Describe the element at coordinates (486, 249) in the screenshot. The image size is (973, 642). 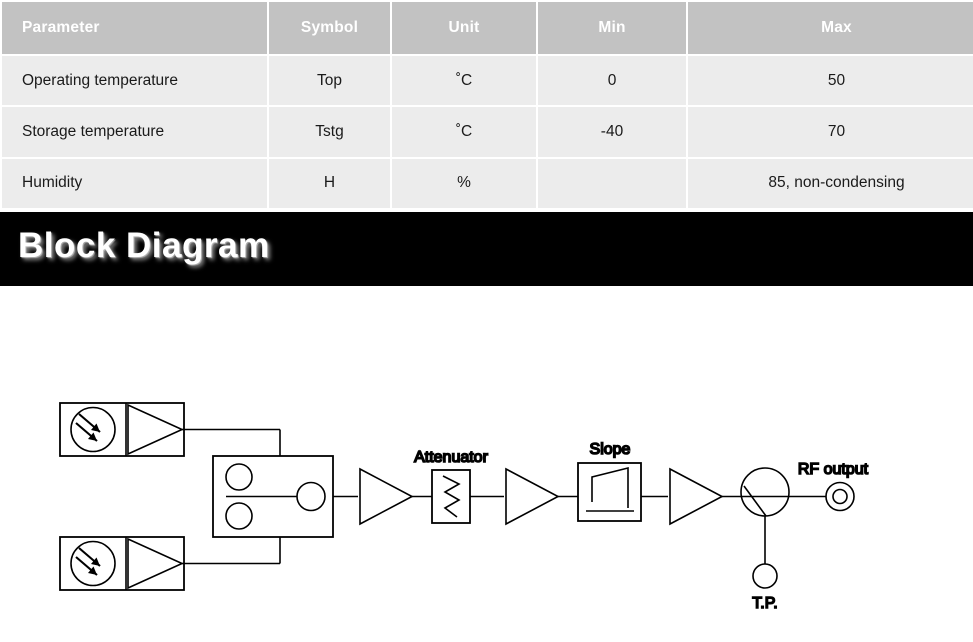
I see `section-banner: Block Diagram` at that location.